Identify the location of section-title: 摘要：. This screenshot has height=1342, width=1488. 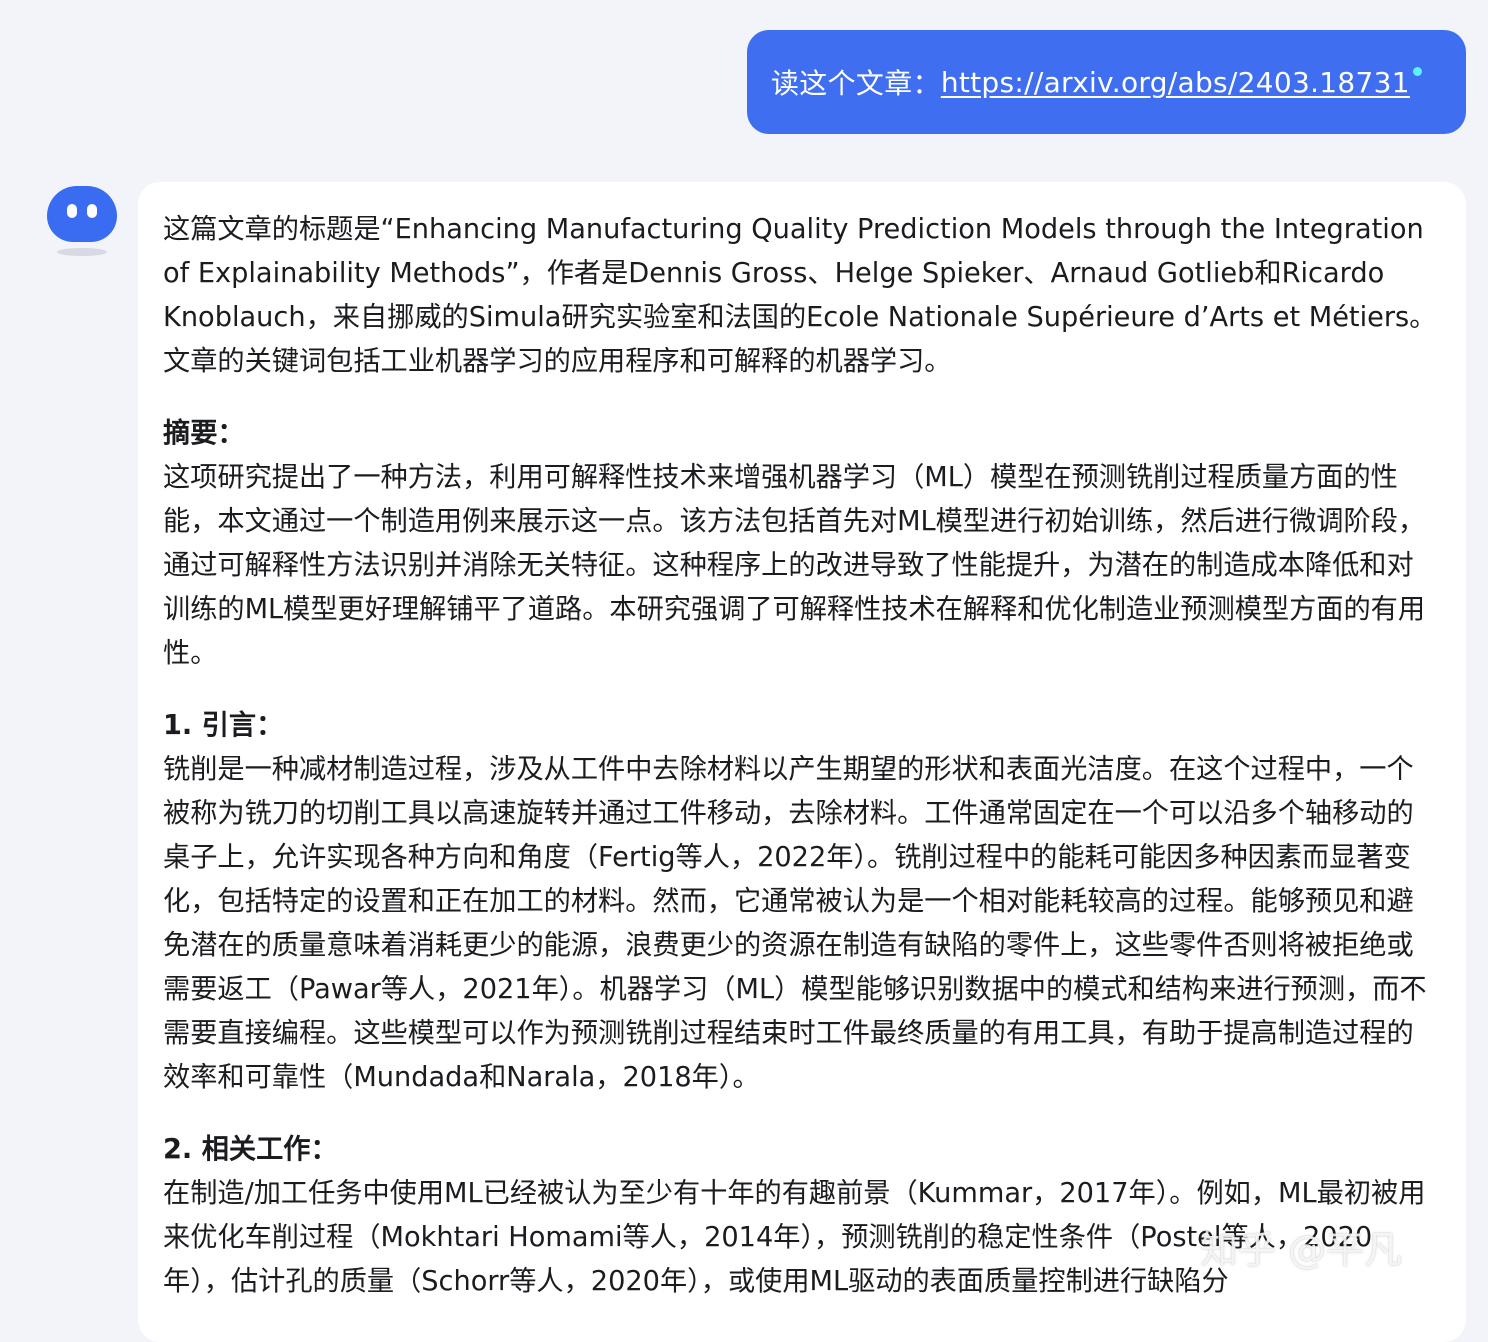
(204, 433).